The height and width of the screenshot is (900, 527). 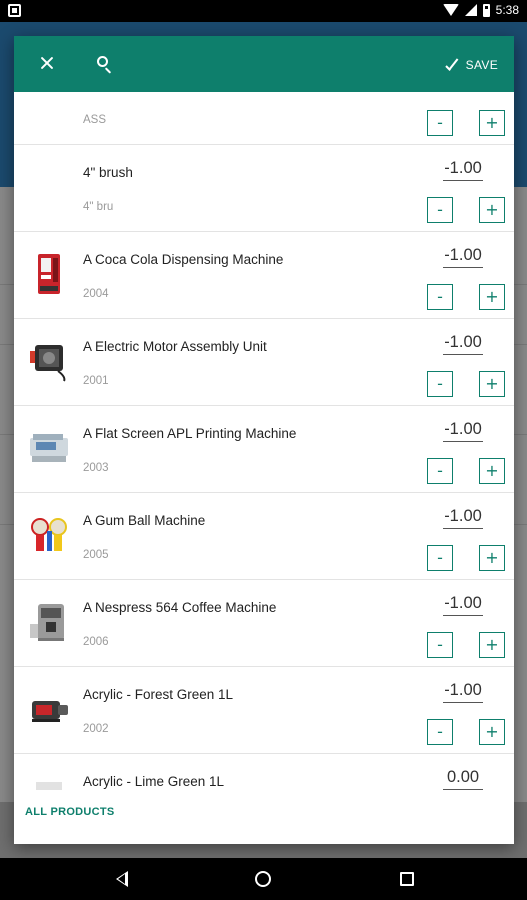 What do you see at coordinates (96, 381) in the screenshot?
I see `product-code: 2001` at bounding box center [96, 381].